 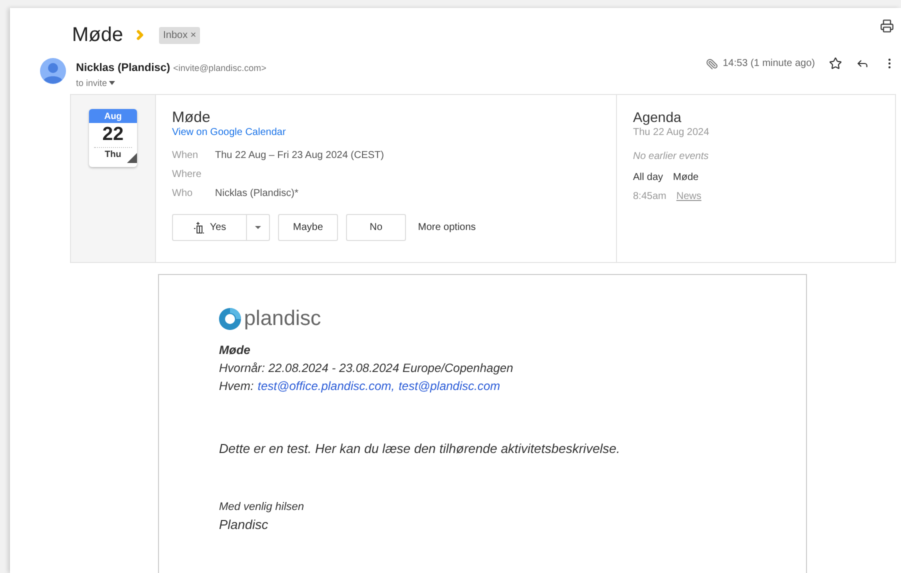 What do you see at coordinates (657, 117) in the screenshot?
I see `agenda-title: Agenda` at bounding box center [657, 117].